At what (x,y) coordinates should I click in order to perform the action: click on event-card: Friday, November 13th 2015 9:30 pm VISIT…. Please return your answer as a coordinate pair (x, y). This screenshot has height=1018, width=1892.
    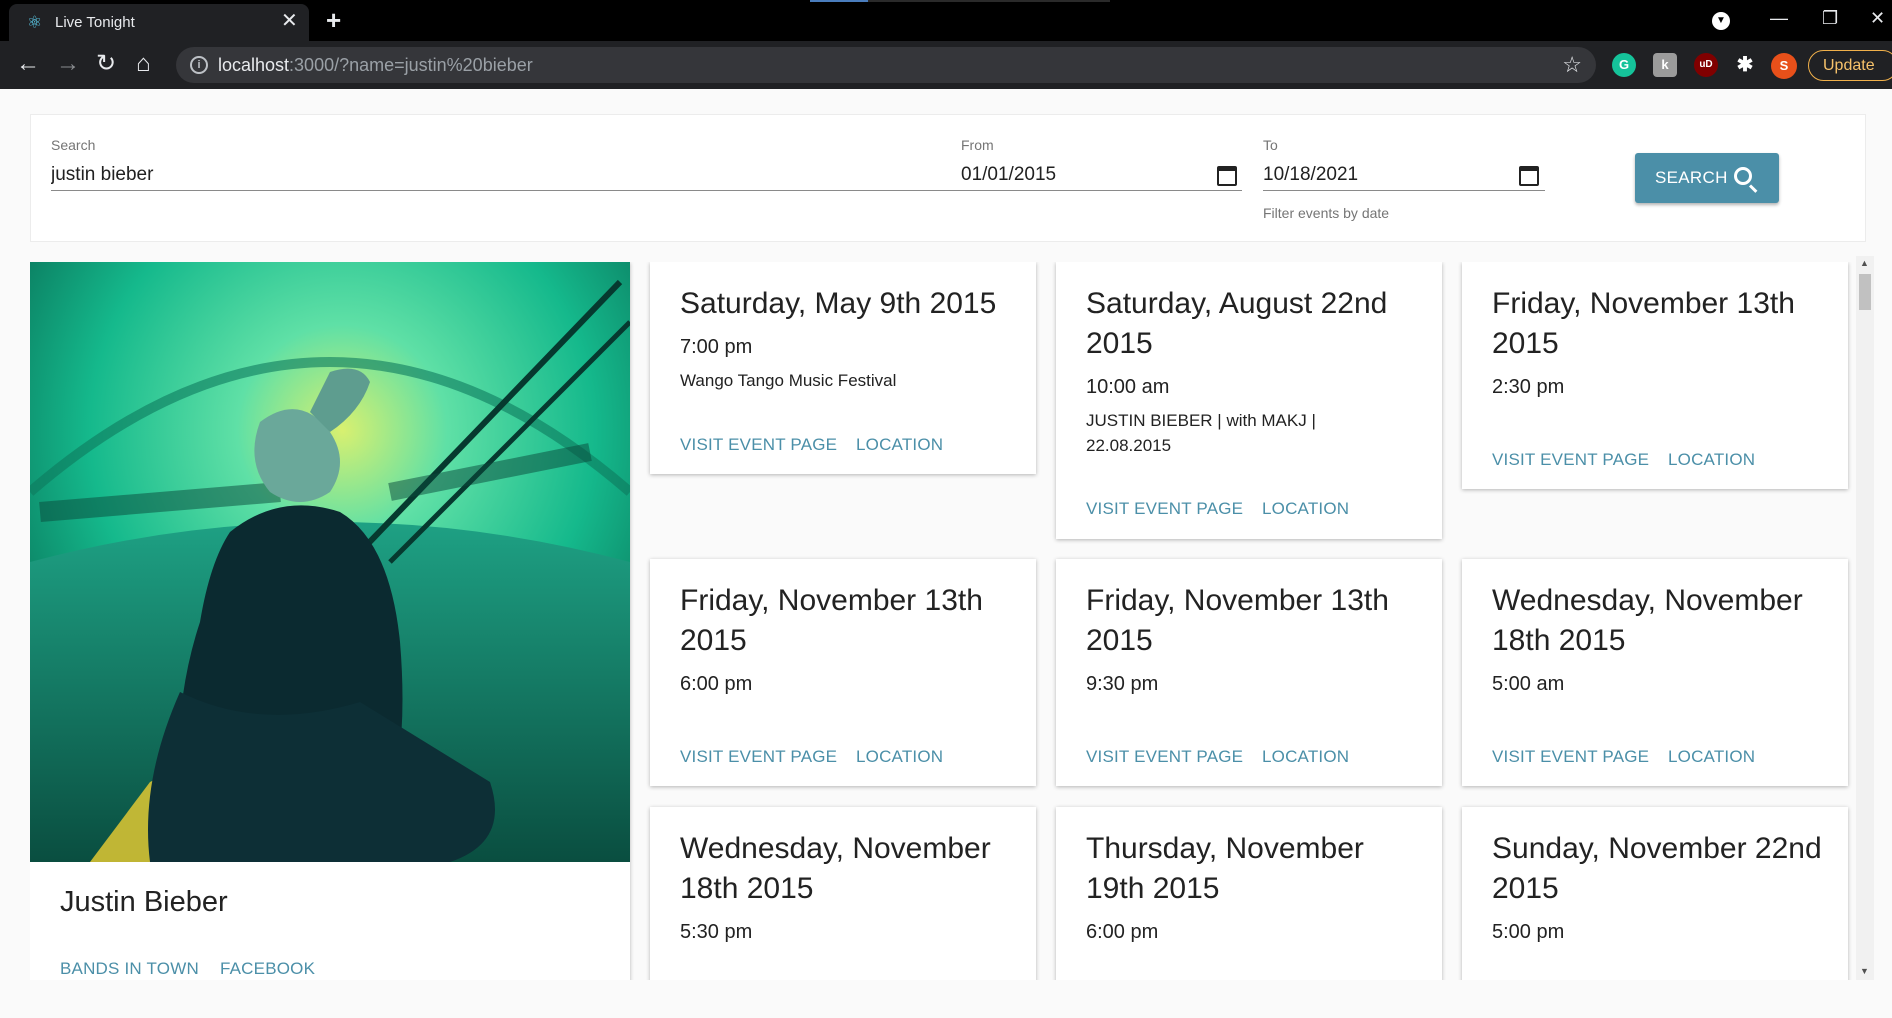
    Looking at the image, I should click on (1249, 672).